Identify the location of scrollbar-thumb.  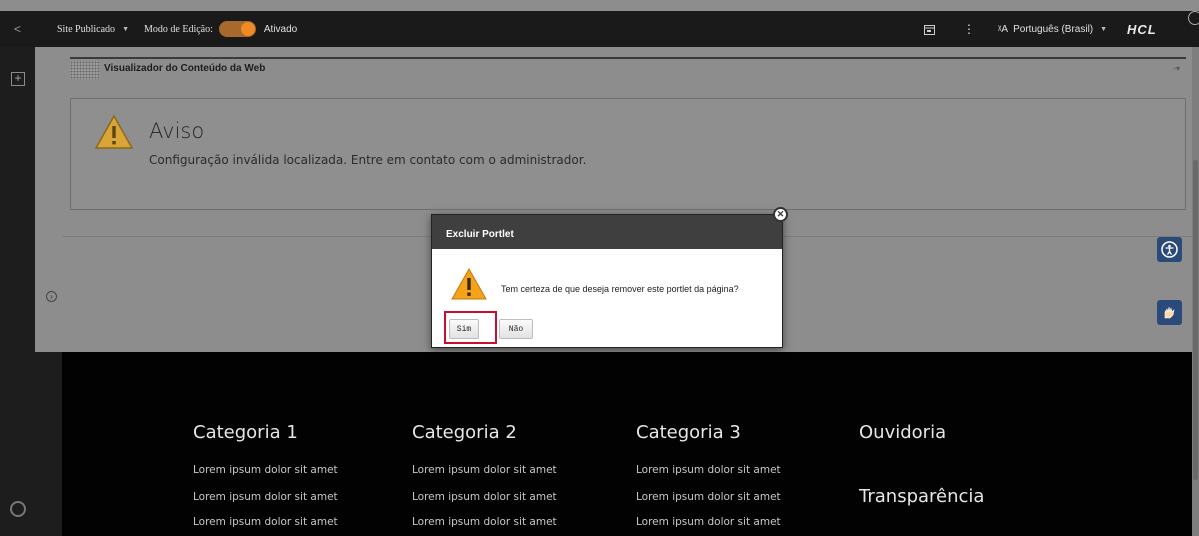
(1195, 320).